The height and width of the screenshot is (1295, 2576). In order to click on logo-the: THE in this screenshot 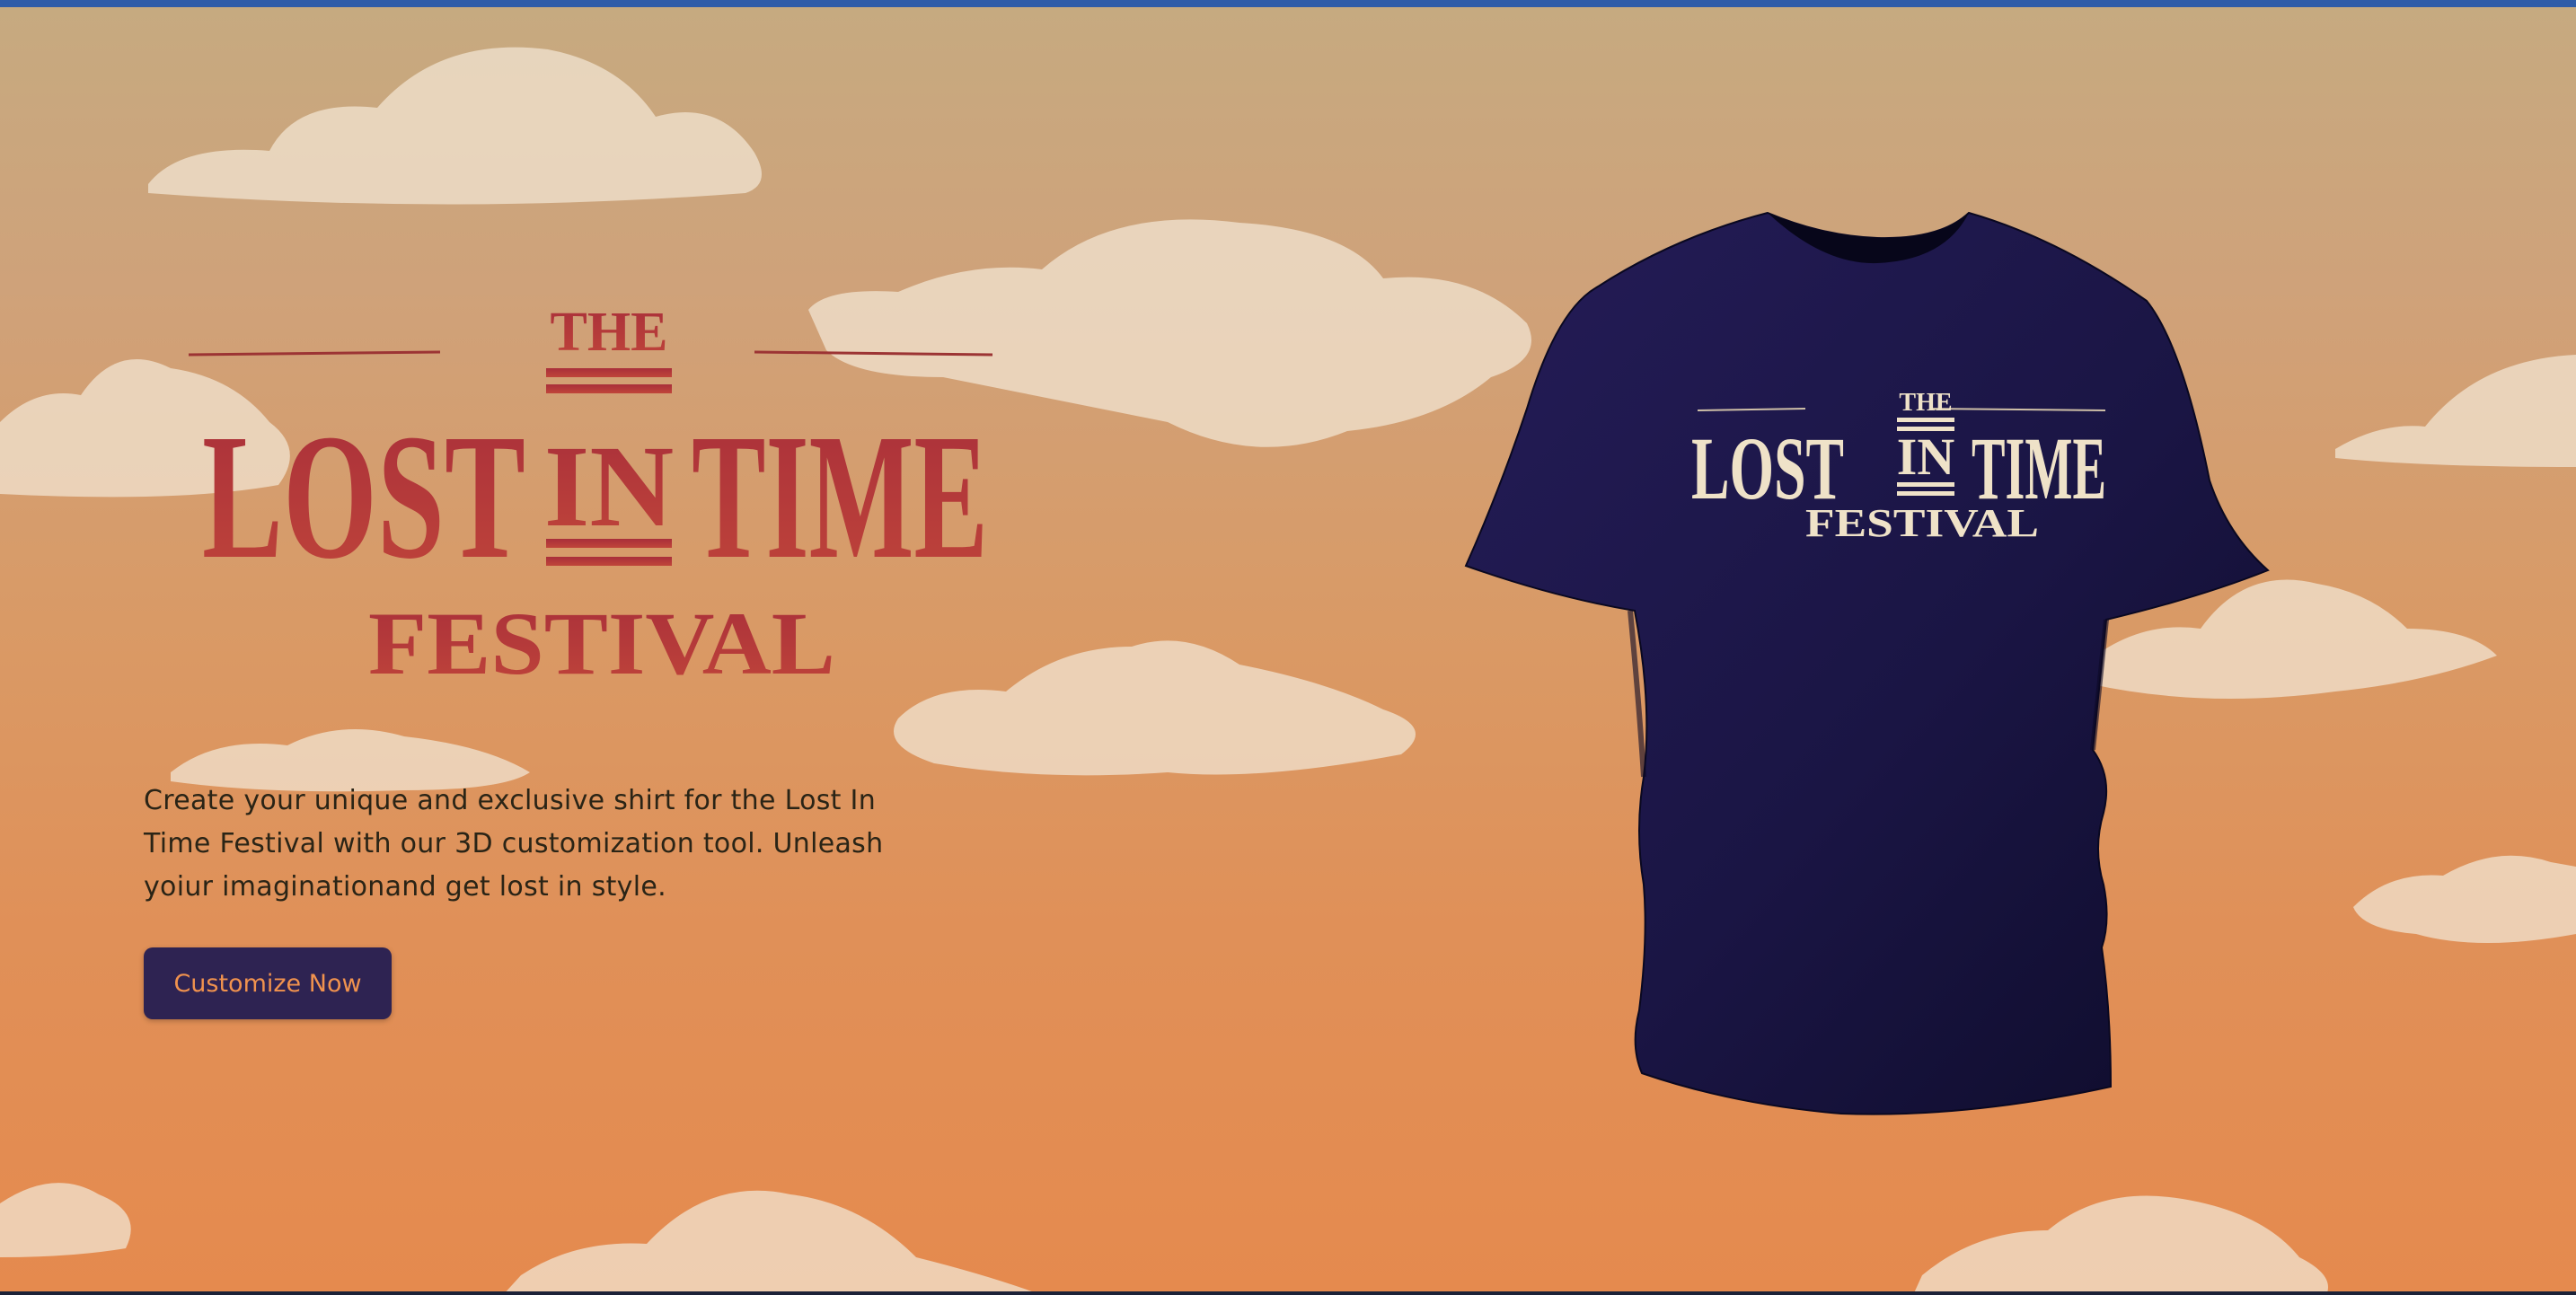, I will do `click(609, 332)`.